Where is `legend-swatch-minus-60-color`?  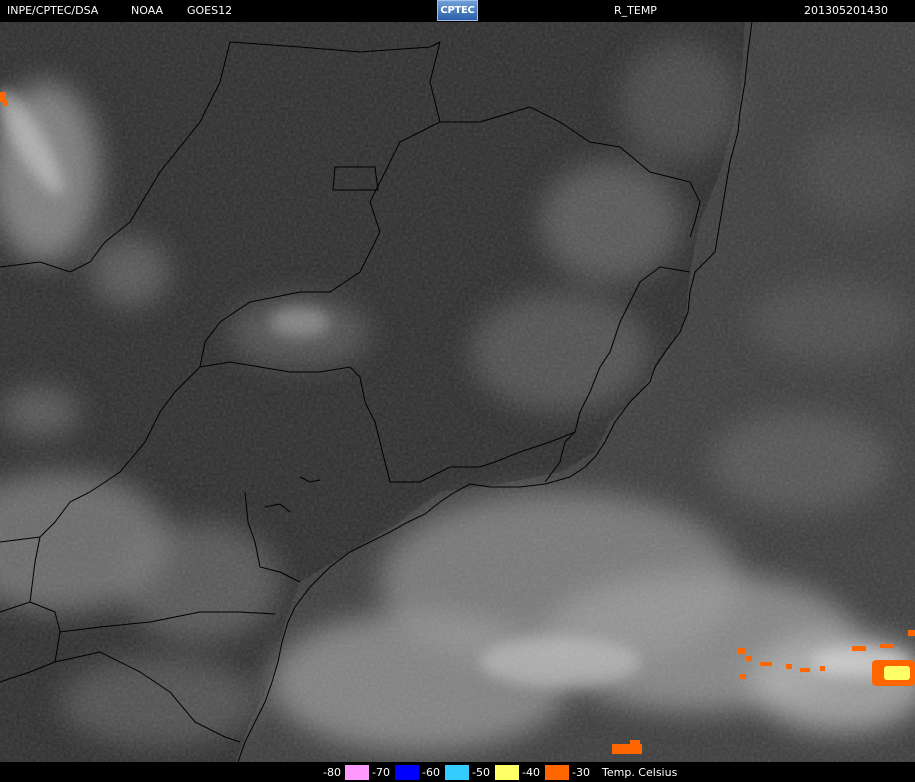
legend-swatch-minus-60-color is located at coordinates (407, 772).